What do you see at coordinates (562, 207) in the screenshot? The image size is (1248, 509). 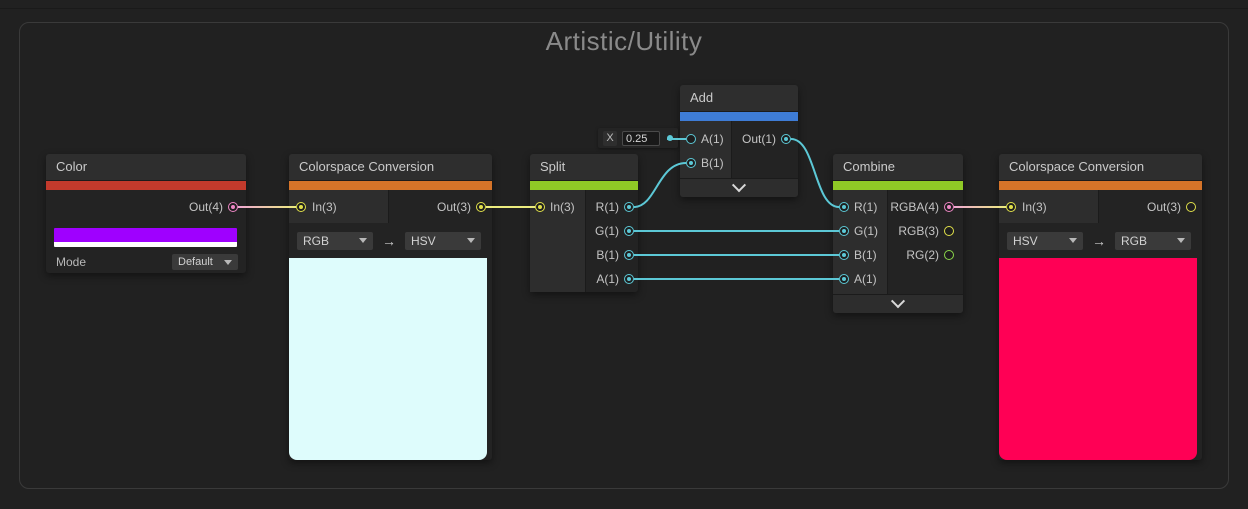 I see `port-label-split-in: In(3)` at bounding box center [562, 207].